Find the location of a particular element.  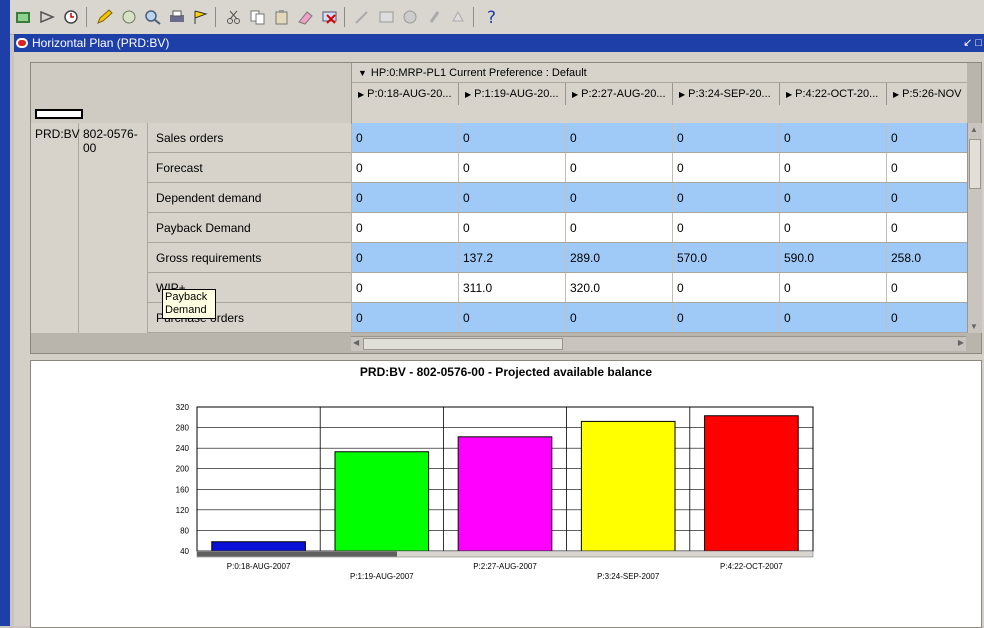

clear-icon is located at coordinates (306, 17).